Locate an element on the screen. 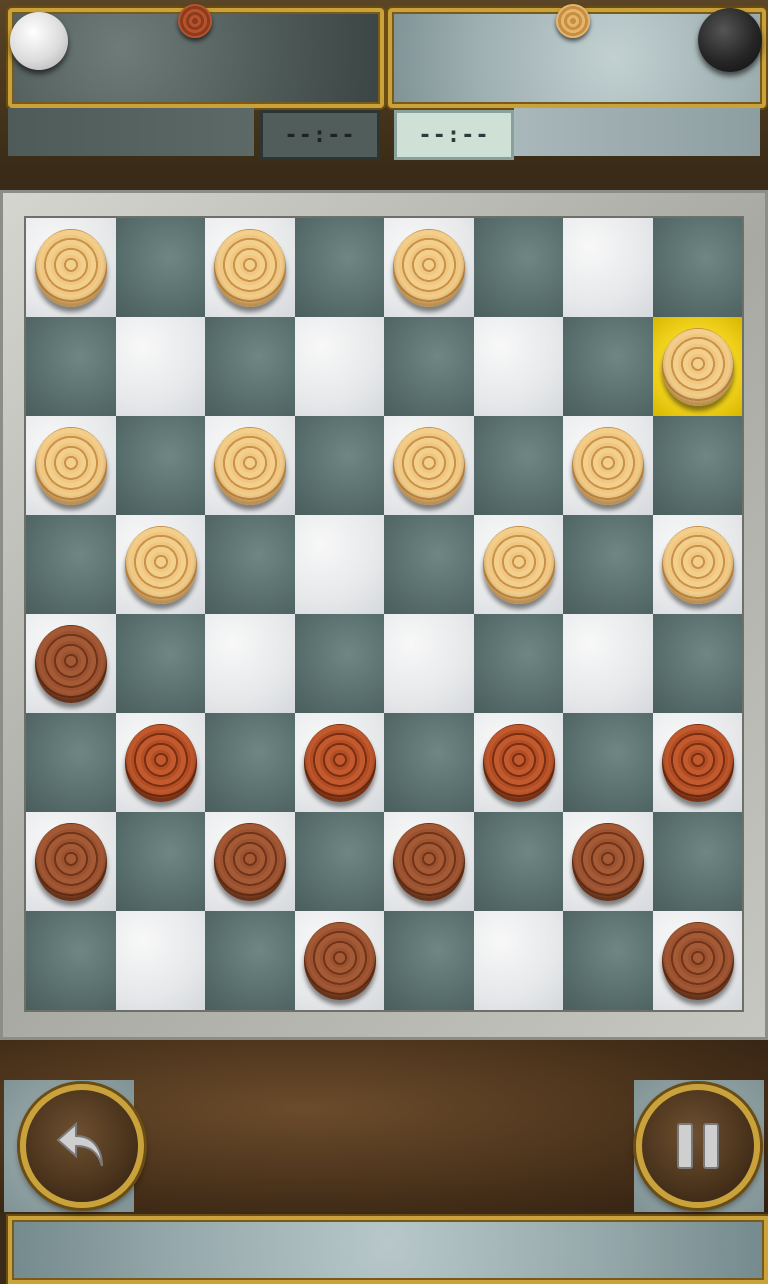 This screenshot has width=768, height=1284. left-rail is located at coordinates (131, 132).